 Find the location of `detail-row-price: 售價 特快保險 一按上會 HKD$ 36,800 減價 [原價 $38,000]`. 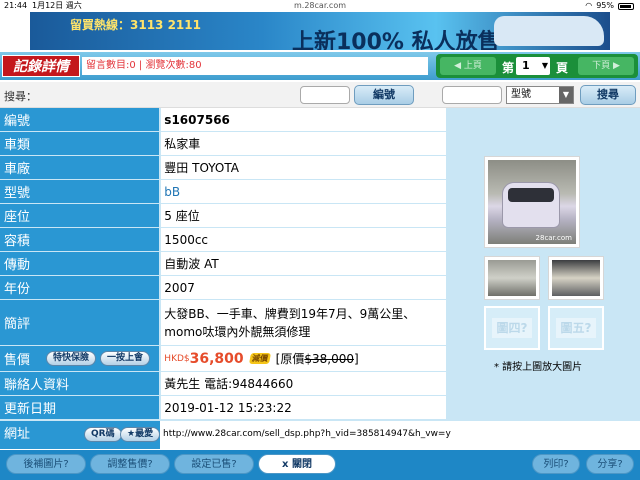

detail-row-price: 售價 特快保險 一按上會 HKD$ 36,800 減價 [原價 $38,000] is located at coordinates (223, 359).